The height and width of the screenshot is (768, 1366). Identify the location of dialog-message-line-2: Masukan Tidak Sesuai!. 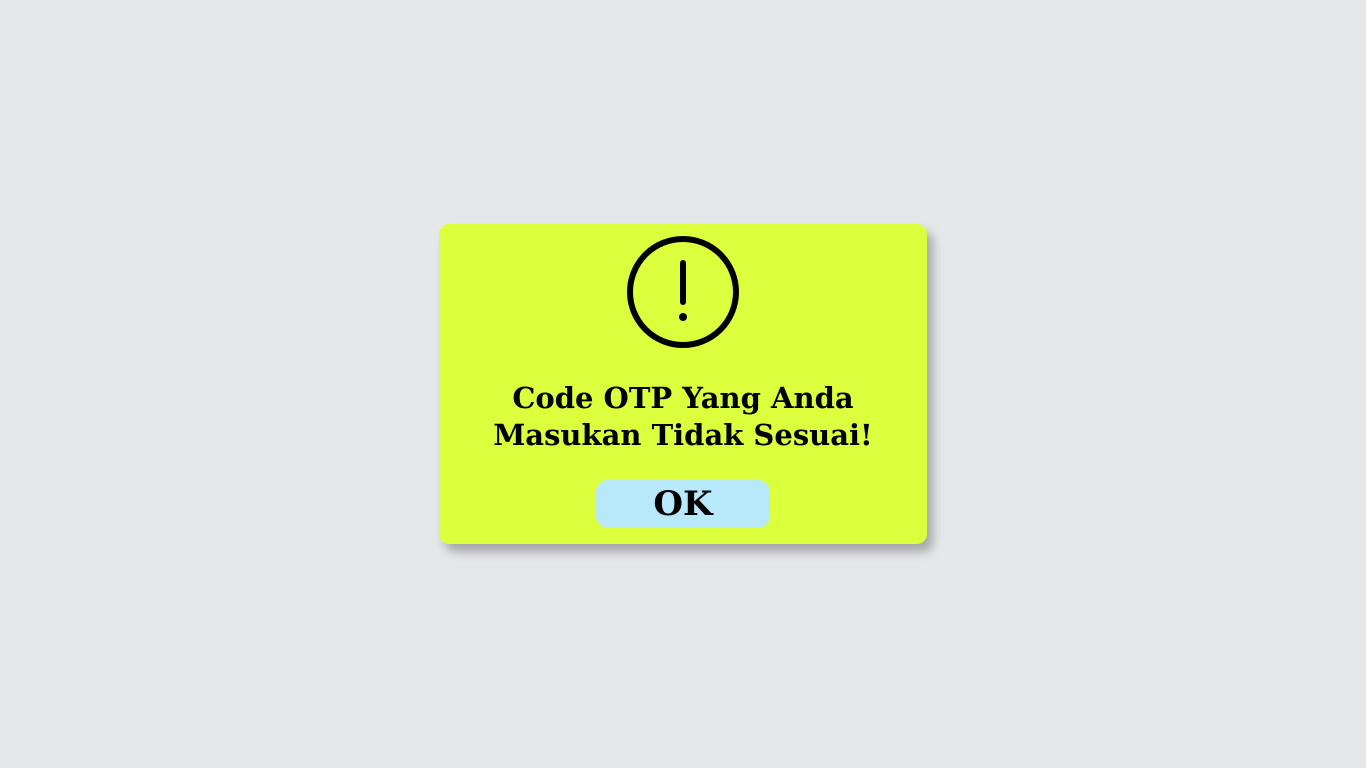
(683, 435).